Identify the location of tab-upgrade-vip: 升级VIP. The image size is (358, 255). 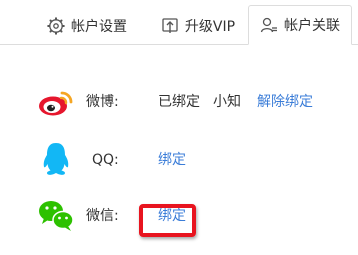
(198, 26).